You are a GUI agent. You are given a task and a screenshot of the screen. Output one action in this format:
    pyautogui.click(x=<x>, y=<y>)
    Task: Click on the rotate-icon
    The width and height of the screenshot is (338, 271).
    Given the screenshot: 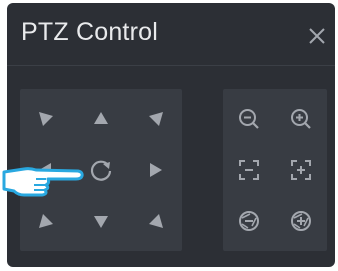 What is the action you would take?
    pyautogui.click(x=101, y=170)
    